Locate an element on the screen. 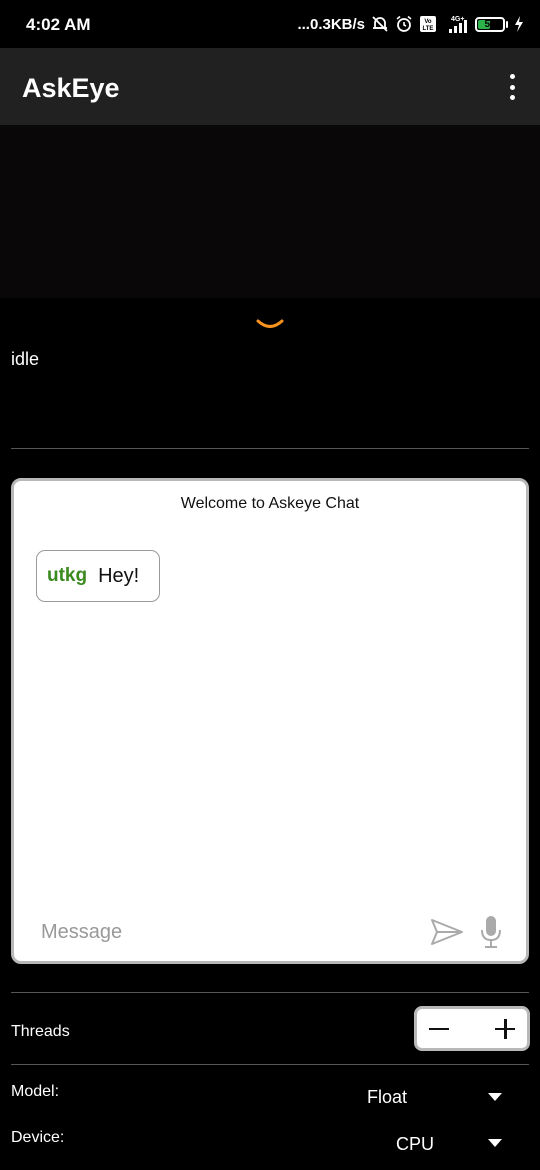 This screenshot has width=540, height=1170. chevron-down-icon is located at coordinates (270, 325).